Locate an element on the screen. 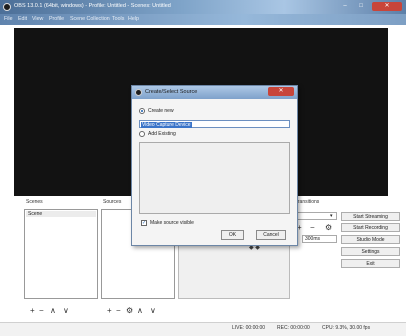 The image size is (406, 336). create-new-label: Create new is located at coordinates (161, 111).